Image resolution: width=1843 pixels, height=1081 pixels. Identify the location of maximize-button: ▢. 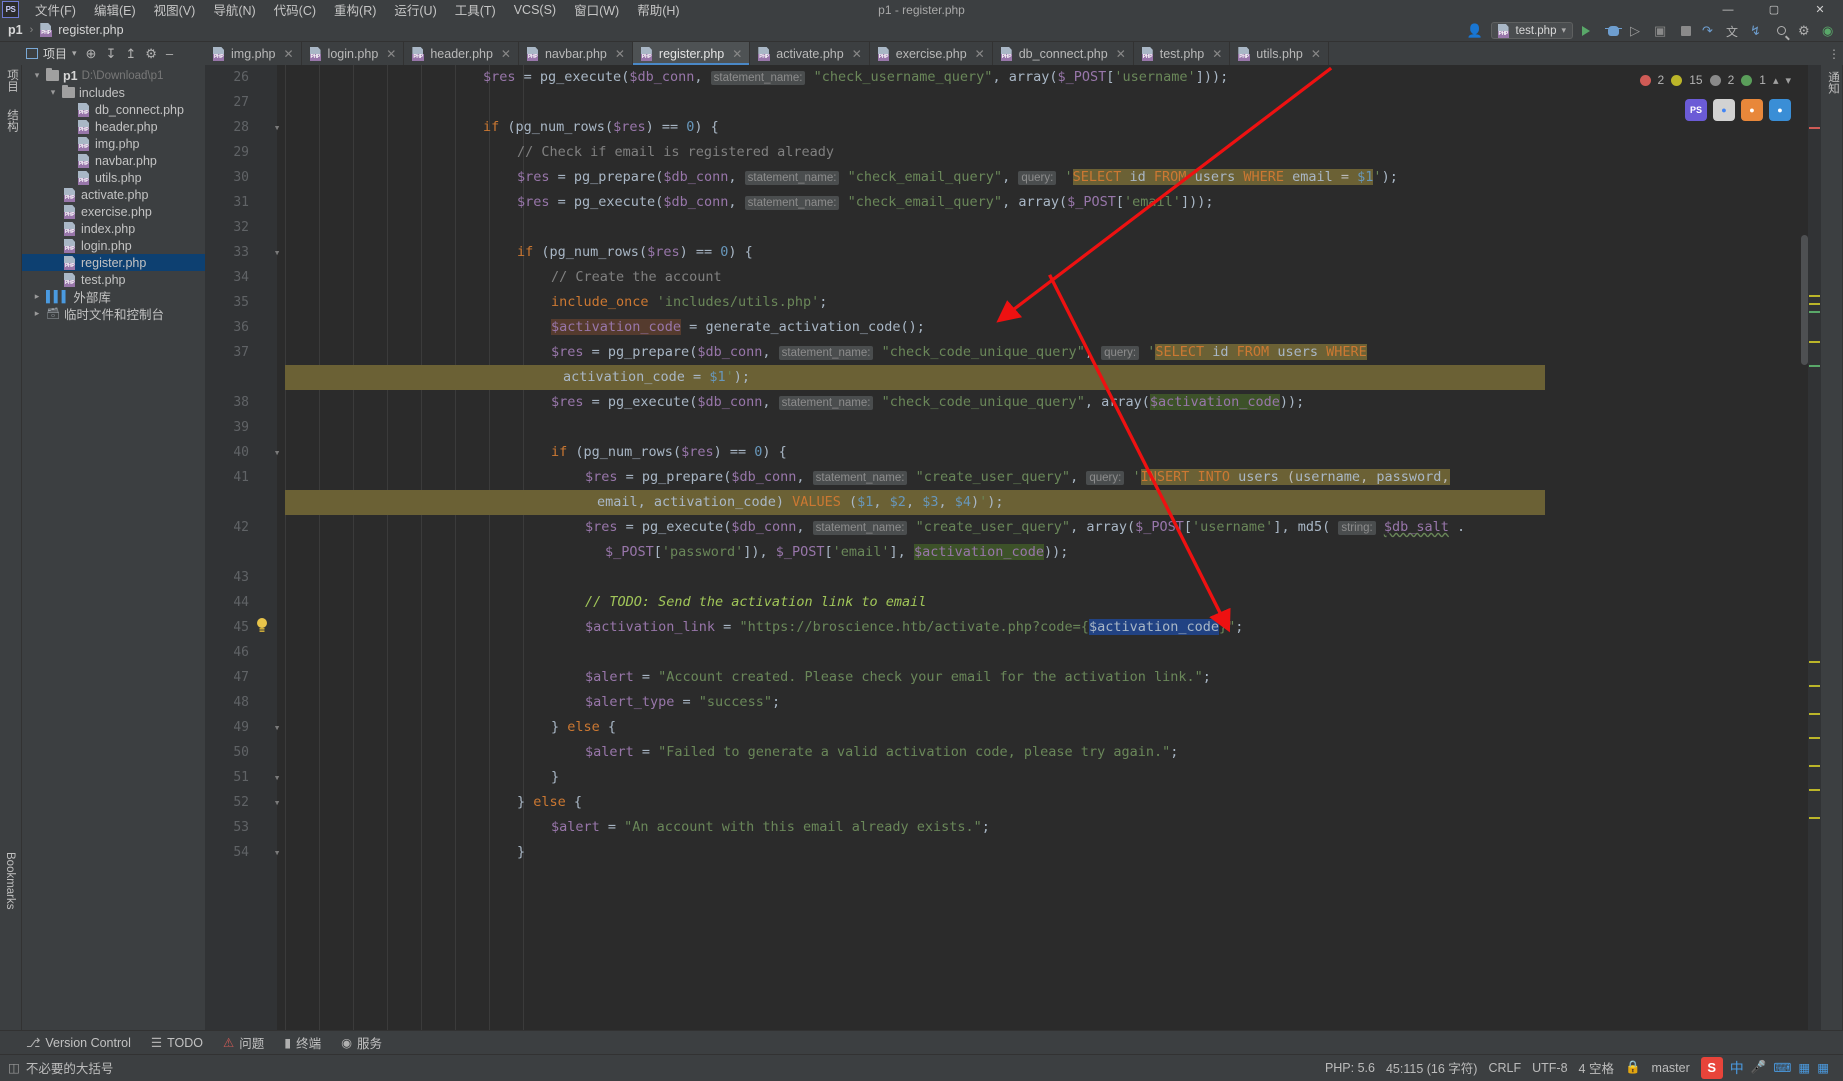
(1774, 9).